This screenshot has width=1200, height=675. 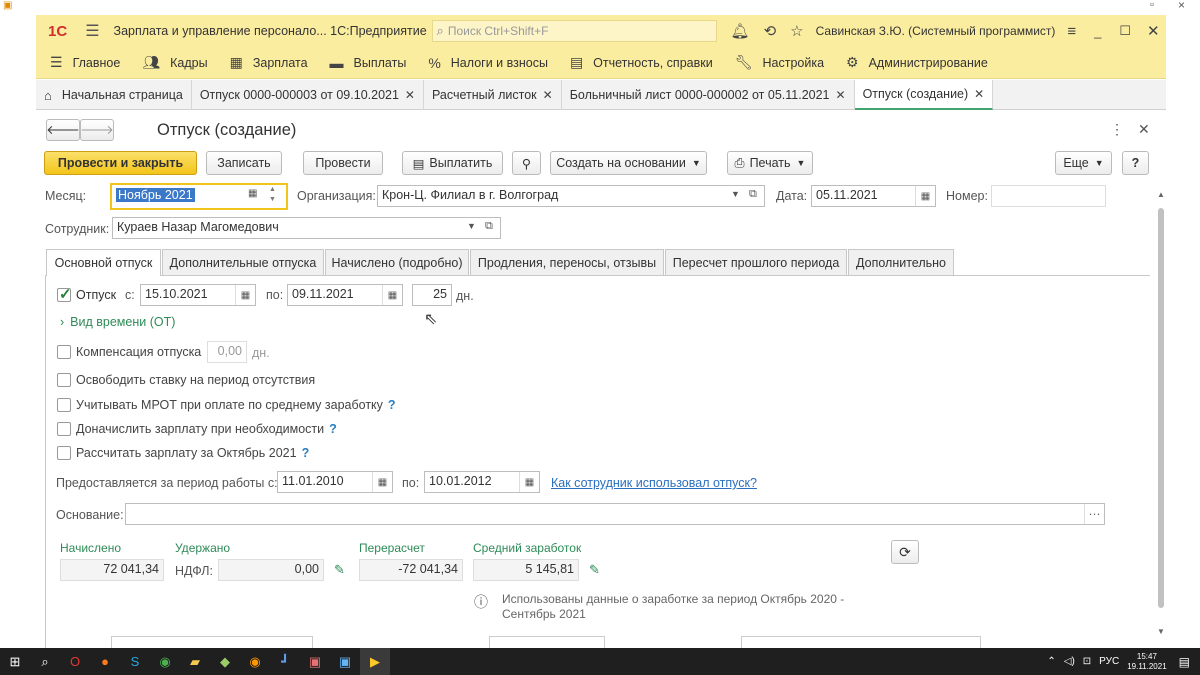 What do you see at coordinates (243, 262) in the screenshot?
I see `tab-additional-vacations: Дополнительные отпуска` at bounding box center [243, 262].